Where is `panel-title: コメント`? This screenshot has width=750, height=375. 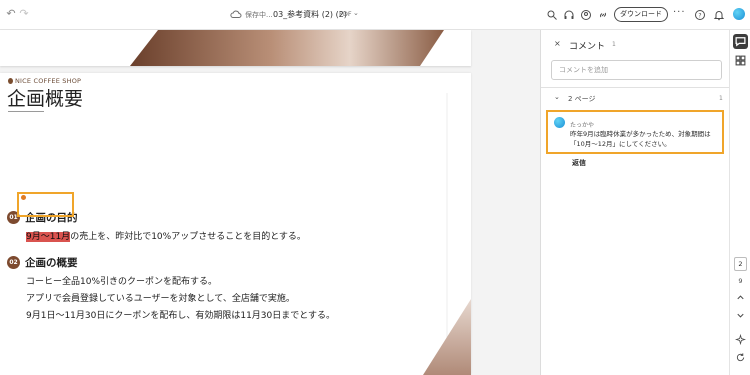
panel-title: コメント is located at coordinates (587, 47).